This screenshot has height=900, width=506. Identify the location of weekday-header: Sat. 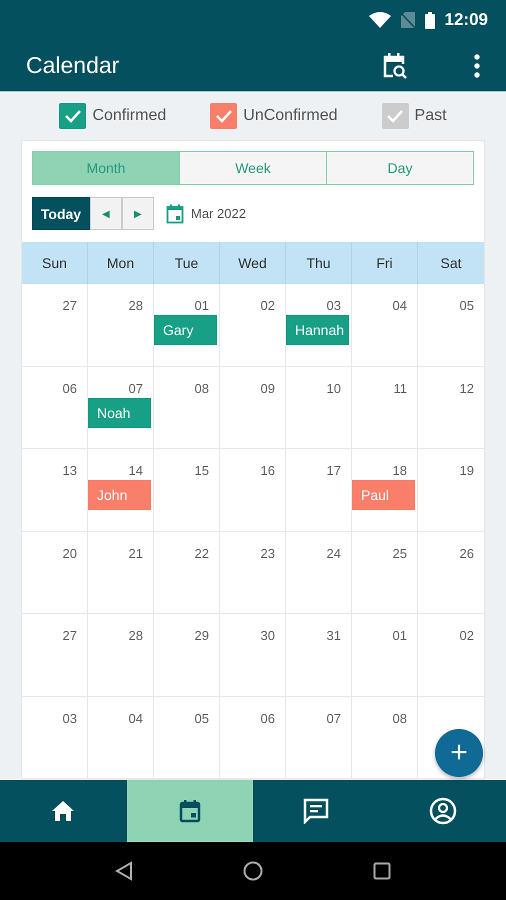
(451, 263).